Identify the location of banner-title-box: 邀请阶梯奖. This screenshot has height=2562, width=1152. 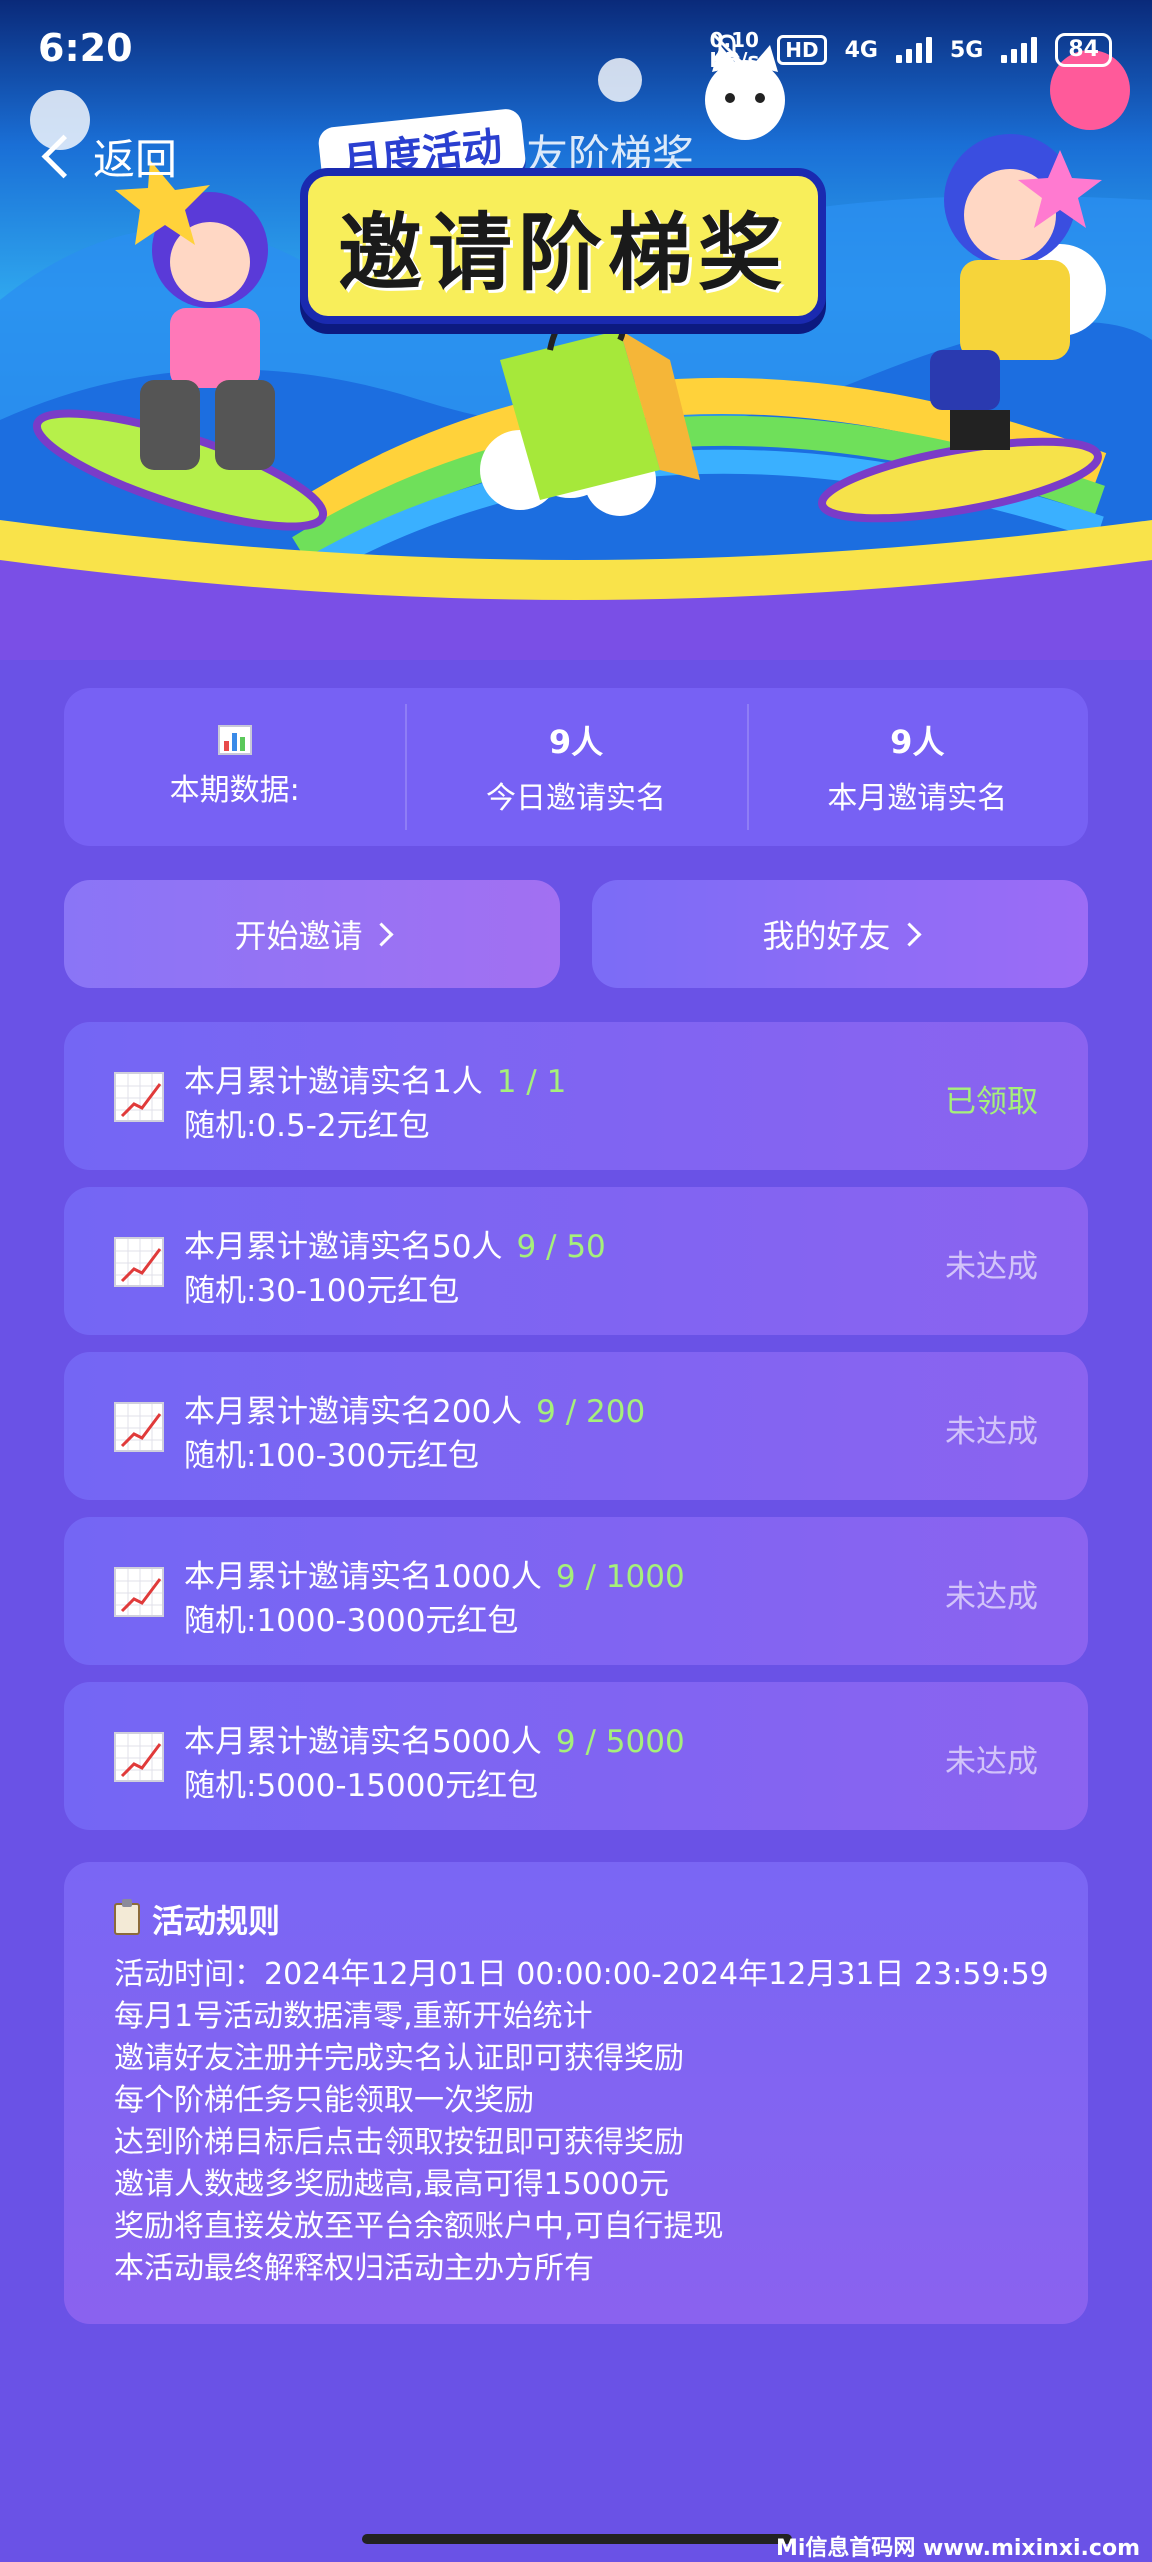
(563, 246).